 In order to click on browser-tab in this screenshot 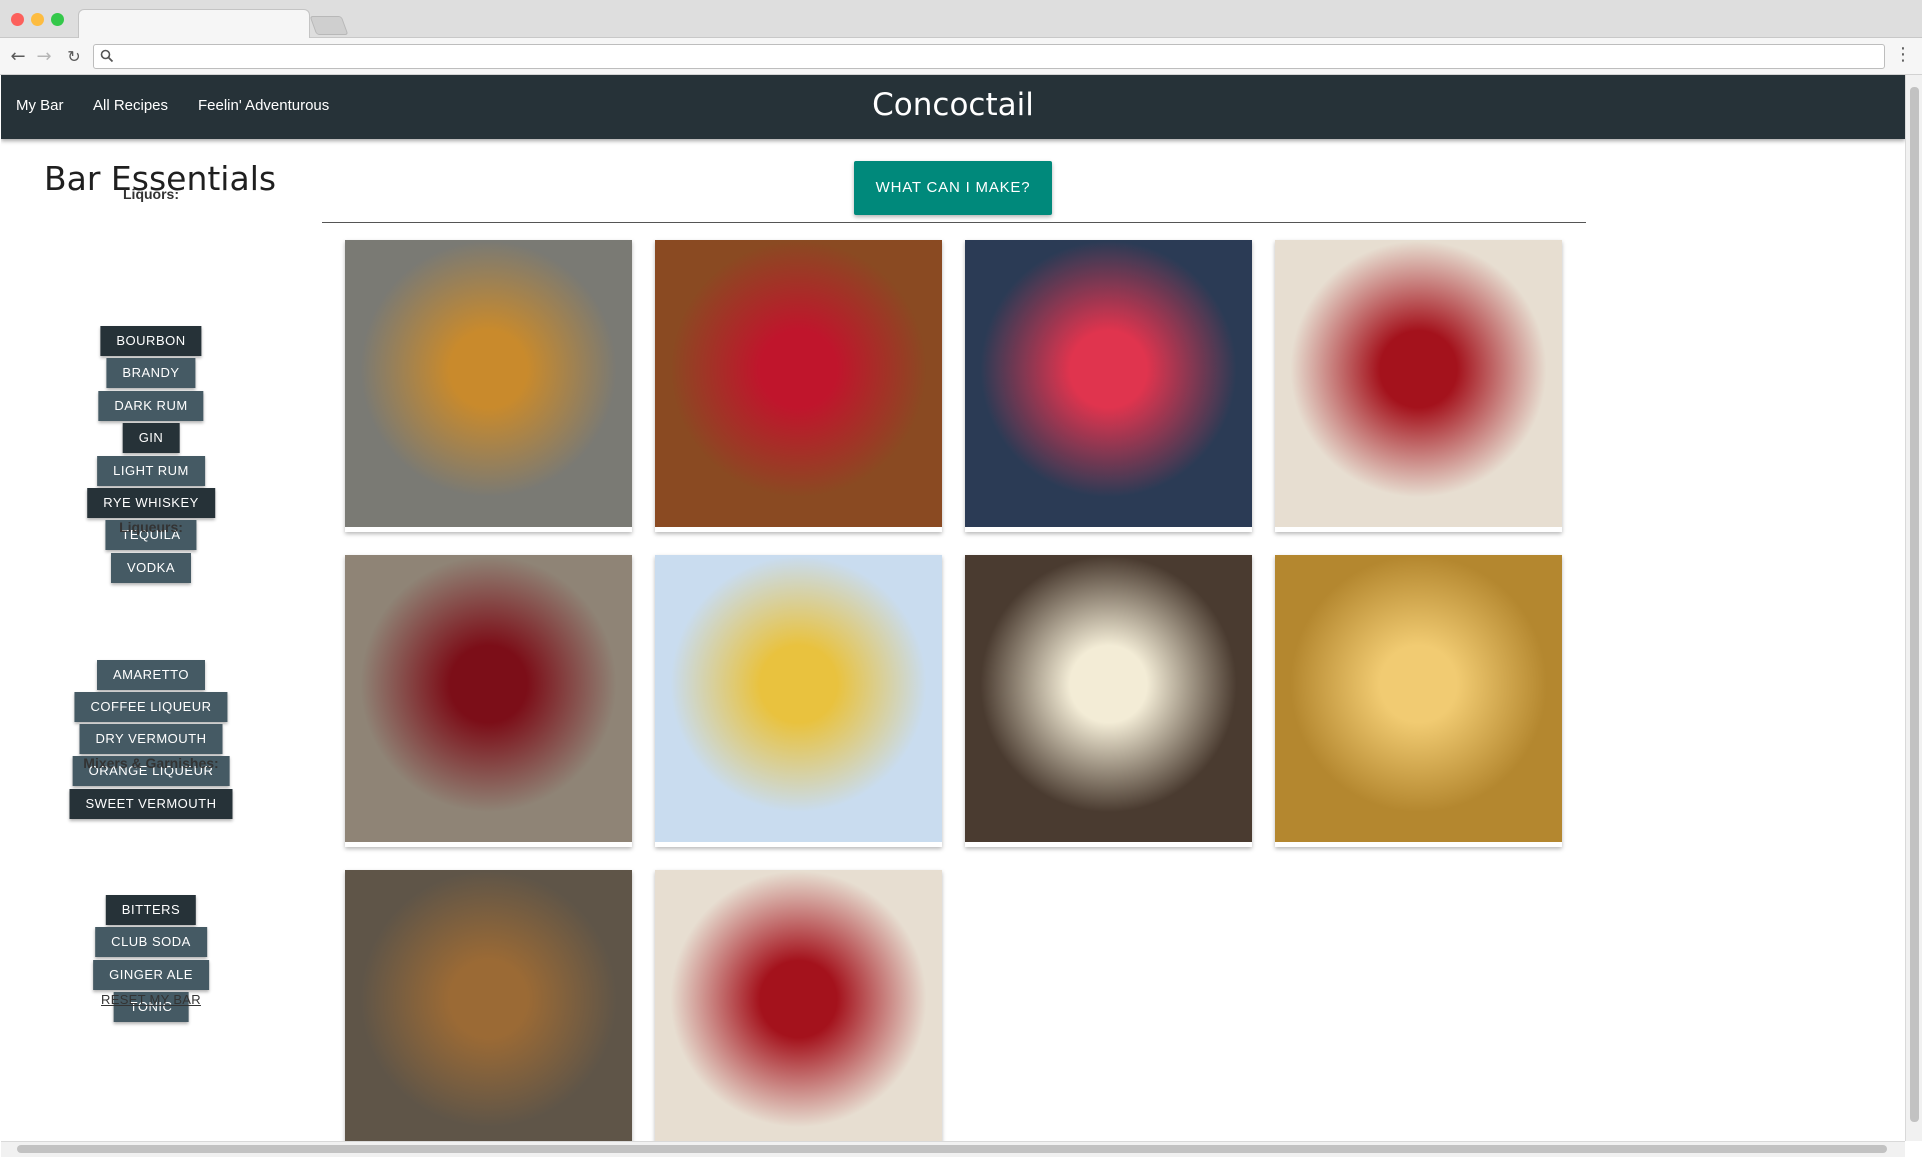, I will do `click(194, 24)`.